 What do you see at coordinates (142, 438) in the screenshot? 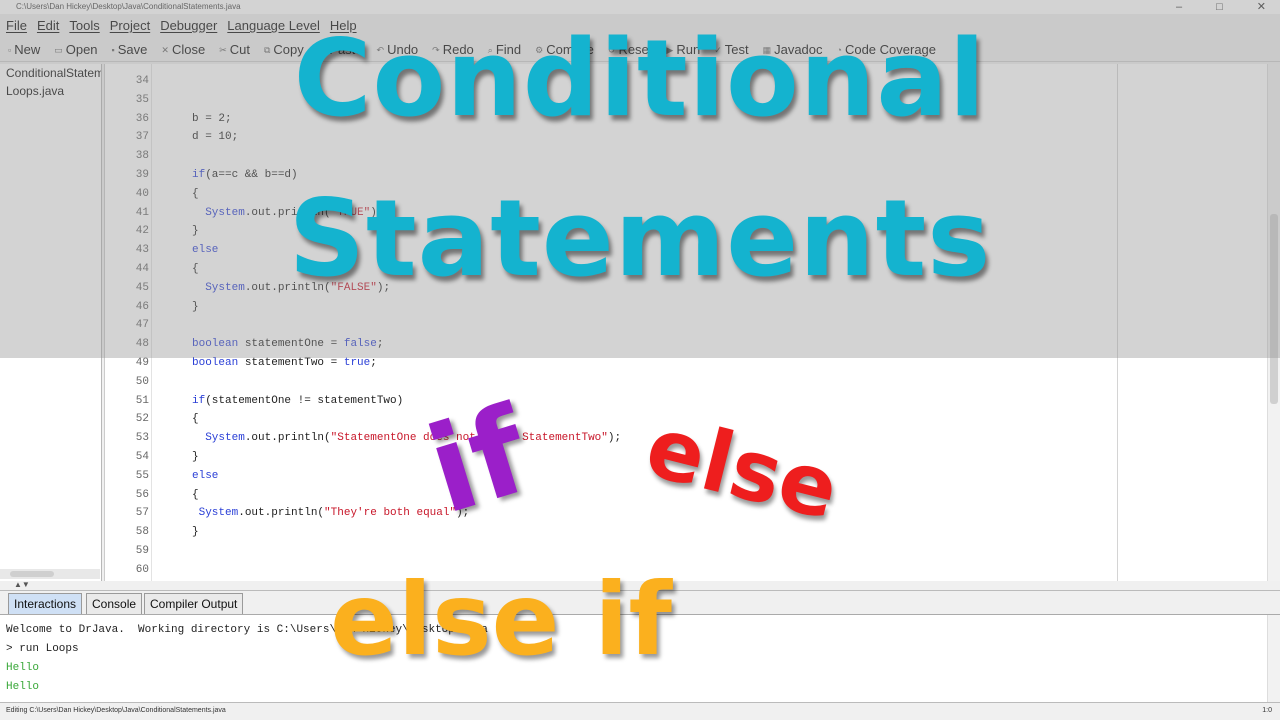
I see `line-number: 53` at bounding box center [142, 438].